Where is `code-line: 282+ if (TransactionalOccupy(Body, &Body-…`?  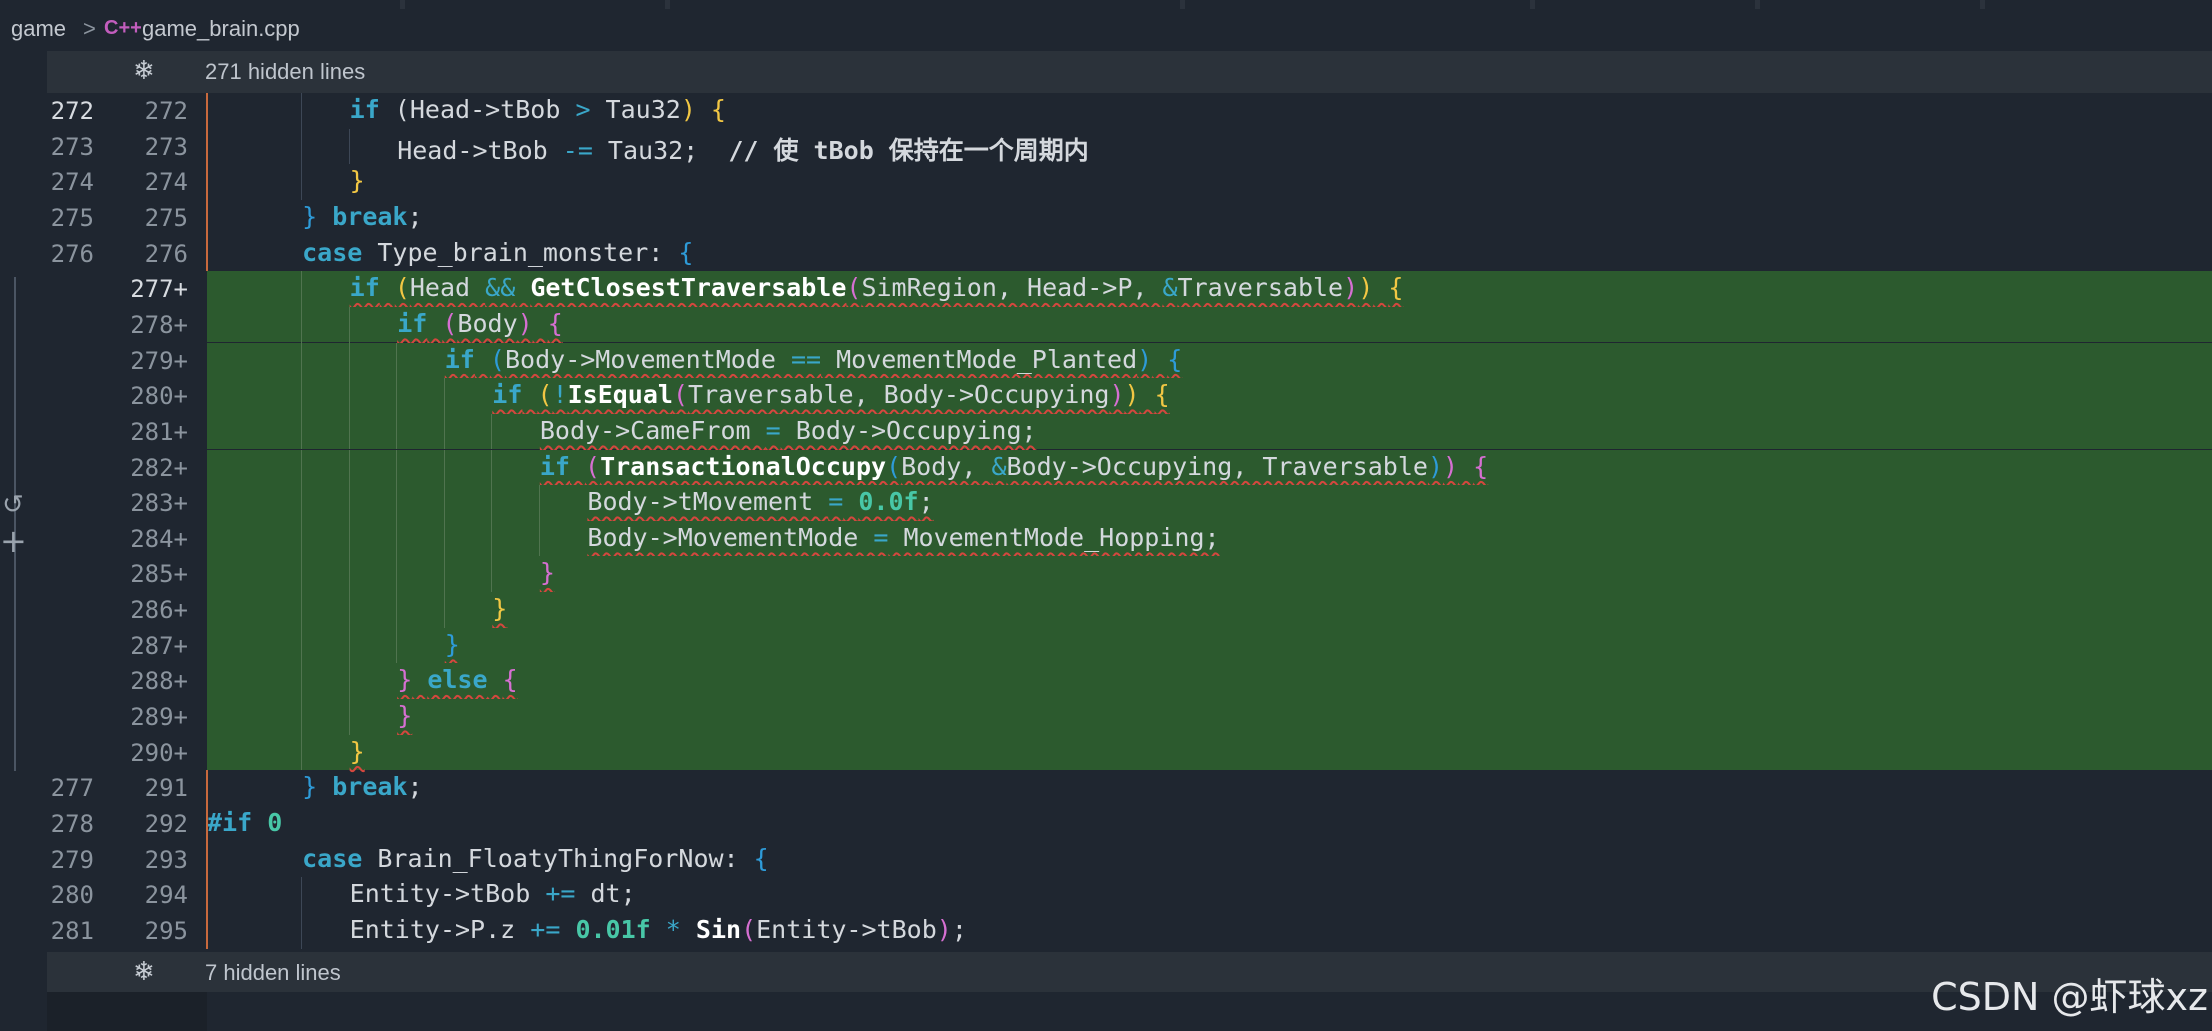 code-line: 282+ if (TransactionalOccupy(Body, &Body-… is located at coordinates (1106, 467).